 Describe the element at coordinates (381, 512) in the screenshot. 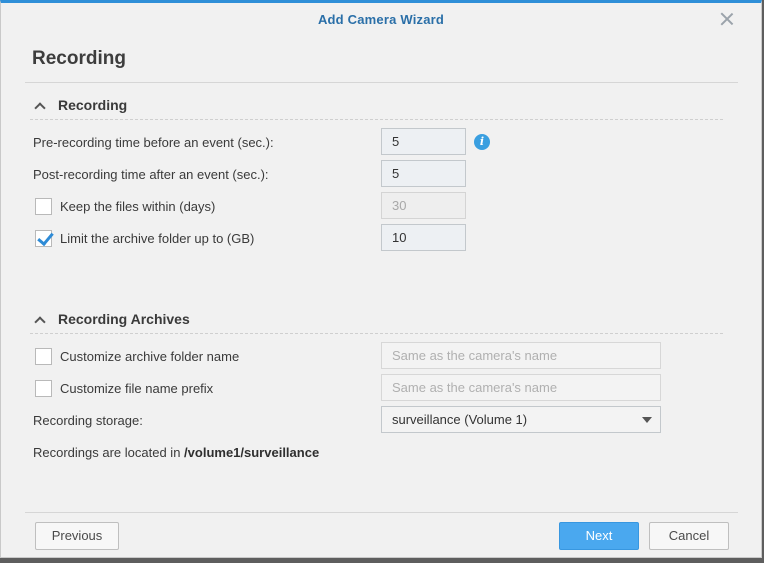

I see `footer-divider` at that location.